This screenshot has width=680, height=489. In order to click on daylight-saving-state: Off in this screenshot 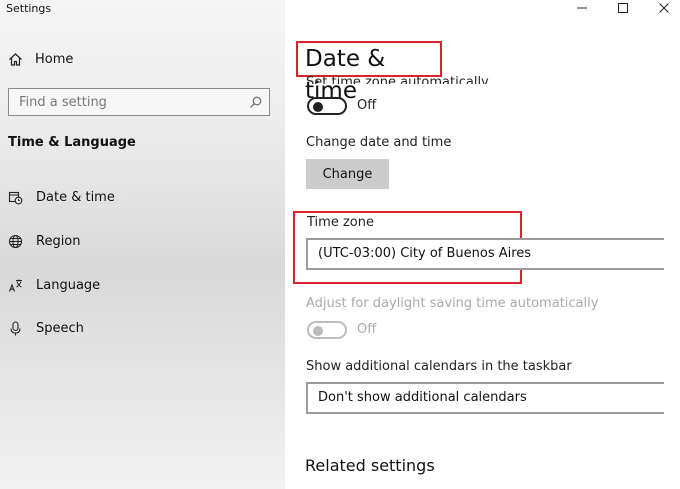, I will do `click(367, 329)`.